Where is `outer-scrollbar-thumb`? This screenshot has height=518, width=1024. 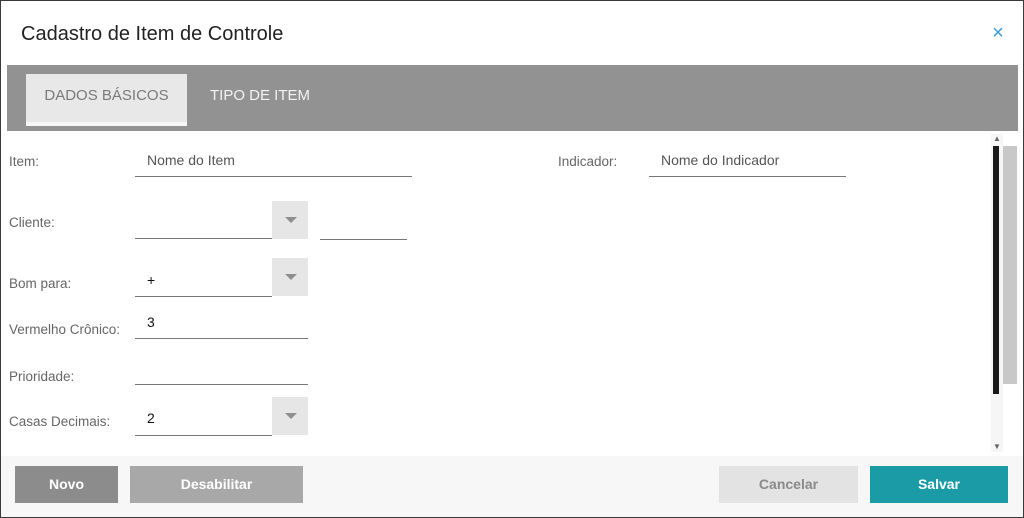 outer-scrollbar-thumb is located at coordinates (1010, 265).